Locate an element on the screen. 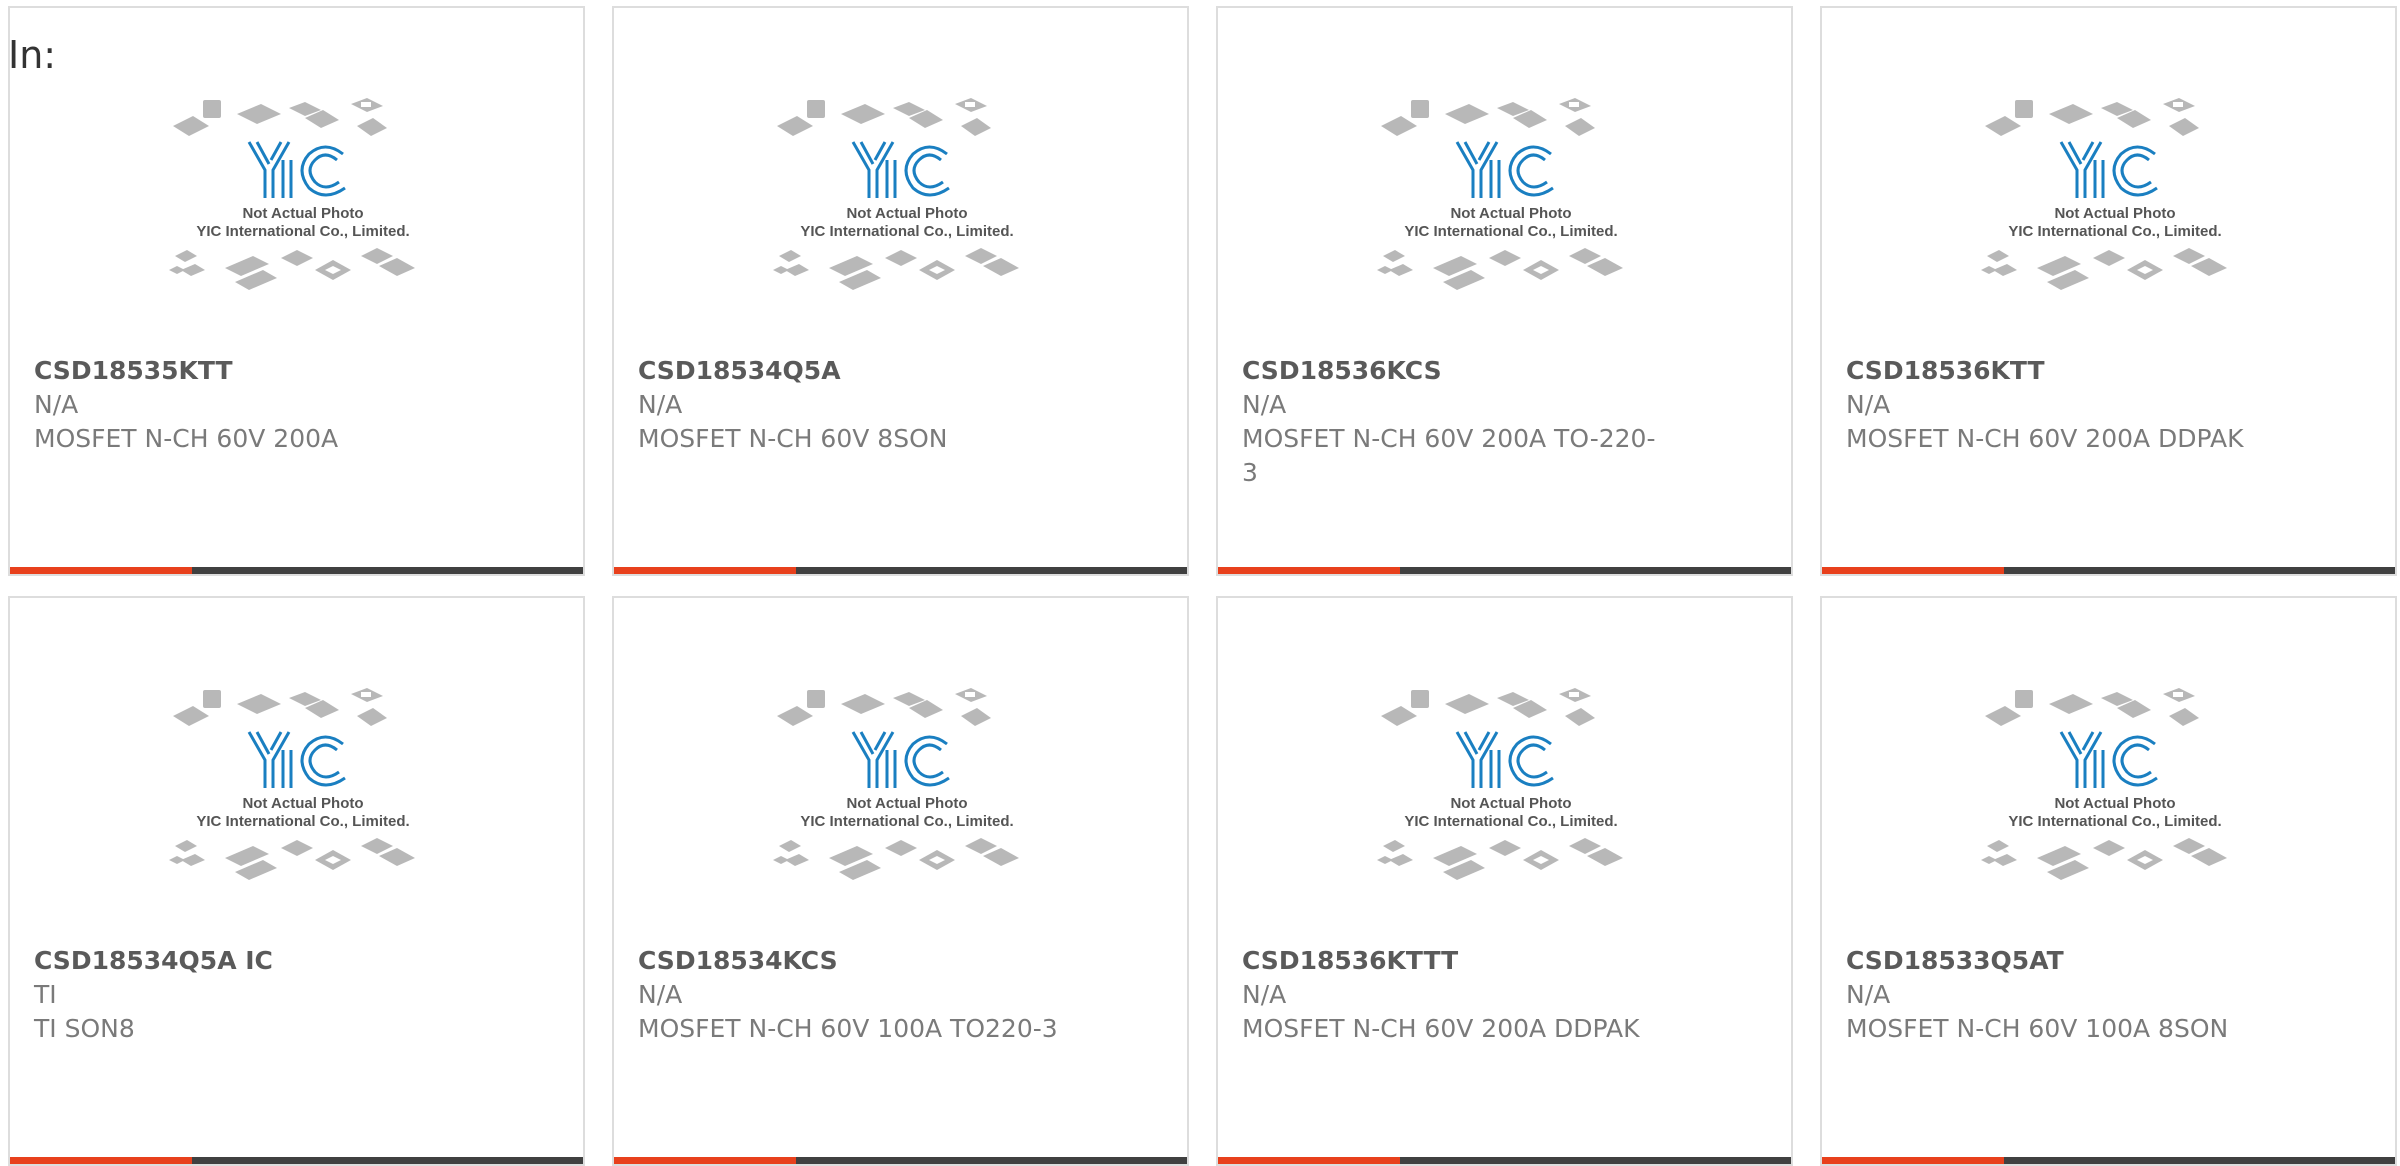  part-number: CSD18534Q5A is located at coordinates (848, 371).